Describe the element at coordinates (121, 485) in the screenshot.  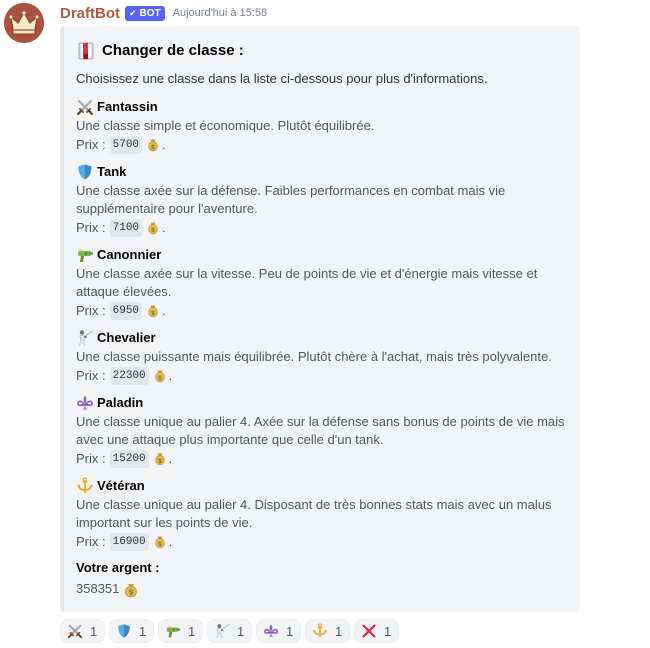
I see `class-name: Vétéran` at that location.